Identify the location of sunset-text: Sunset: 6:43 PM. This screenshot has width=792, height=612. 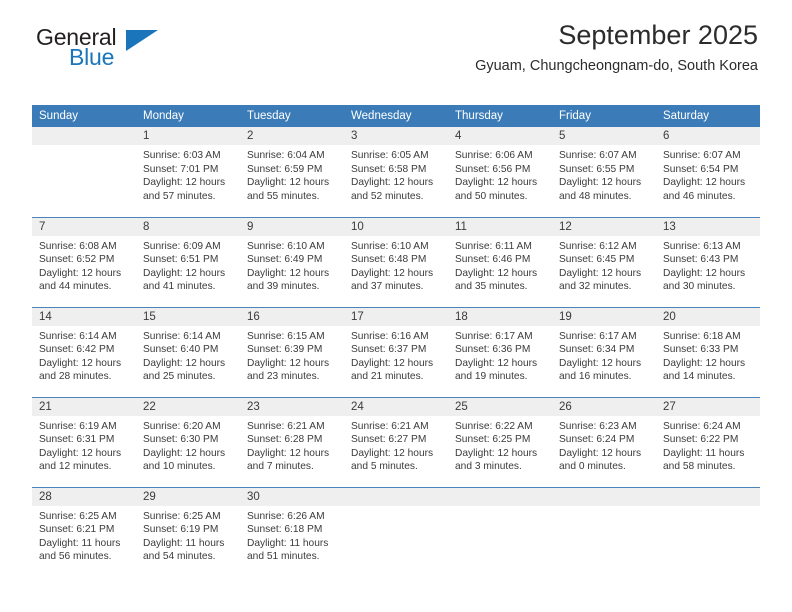
(701, 260).